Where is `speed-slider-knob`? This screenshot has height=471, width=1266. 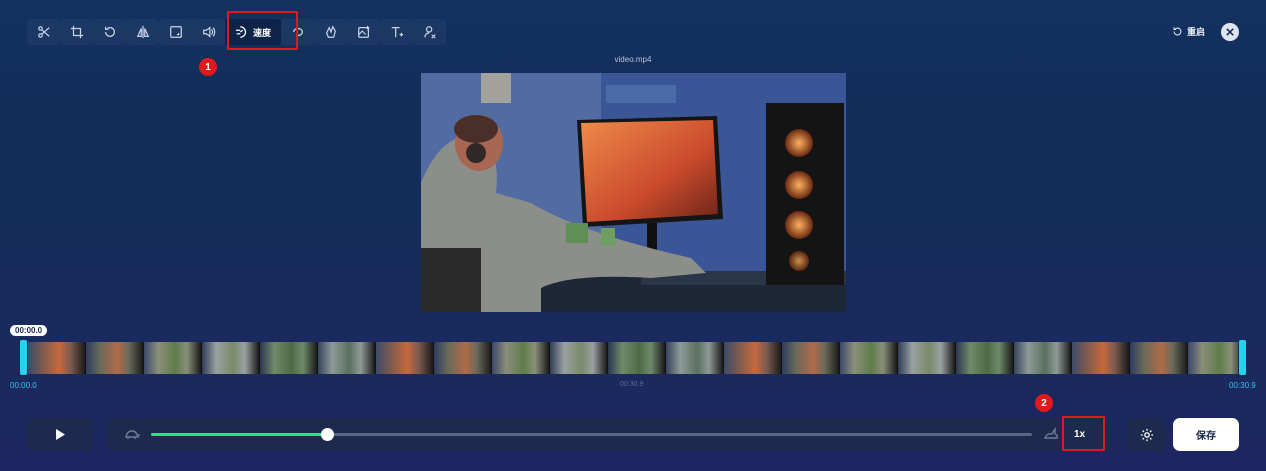
speed-slider-knob is located at coordinates (328, 434).